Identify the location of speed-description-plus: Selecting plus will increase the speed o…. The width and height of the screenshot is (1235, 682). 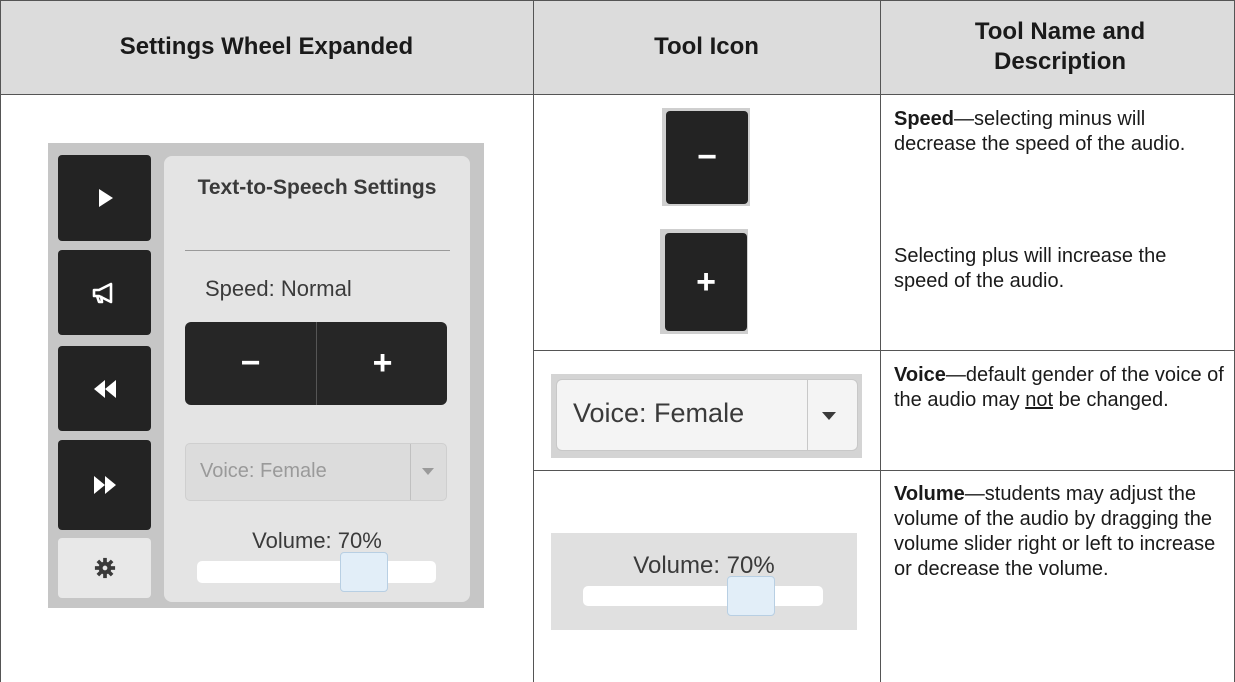
(1030, 268).